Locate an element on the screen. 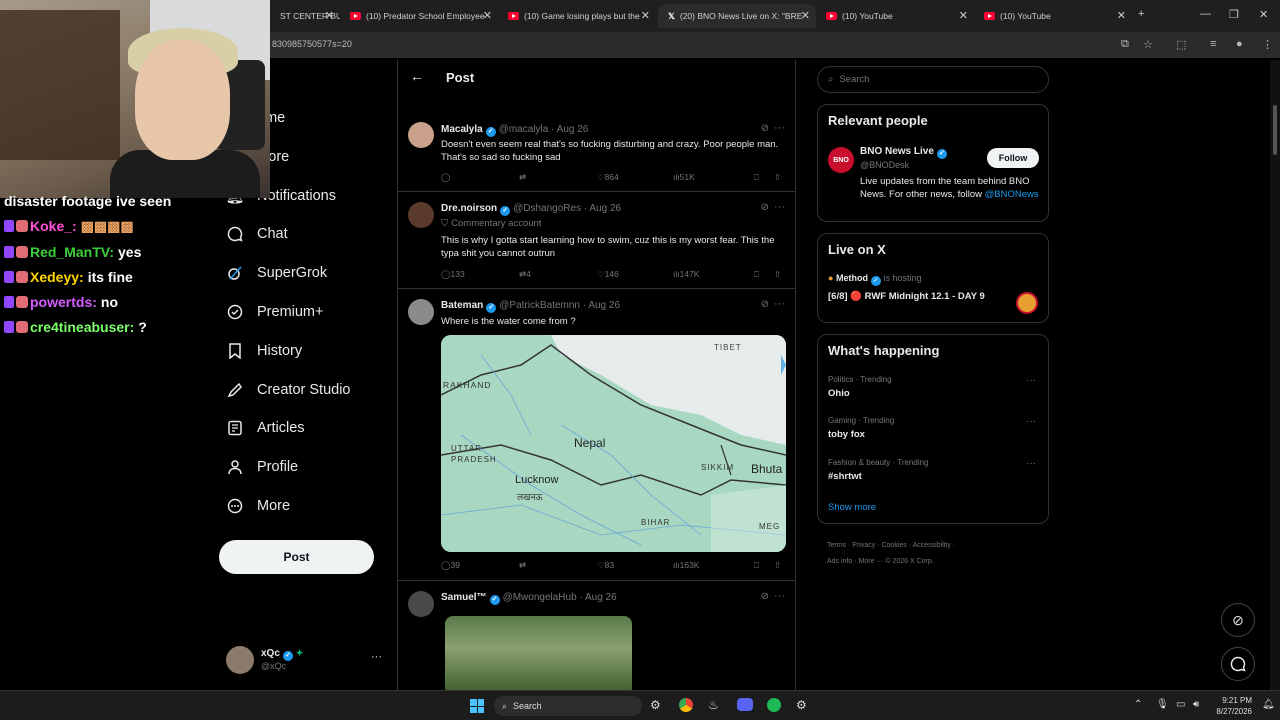 The height and width of the screenshot is (720, 1280). footer-link: Terms is located at coordinates (836, 545).